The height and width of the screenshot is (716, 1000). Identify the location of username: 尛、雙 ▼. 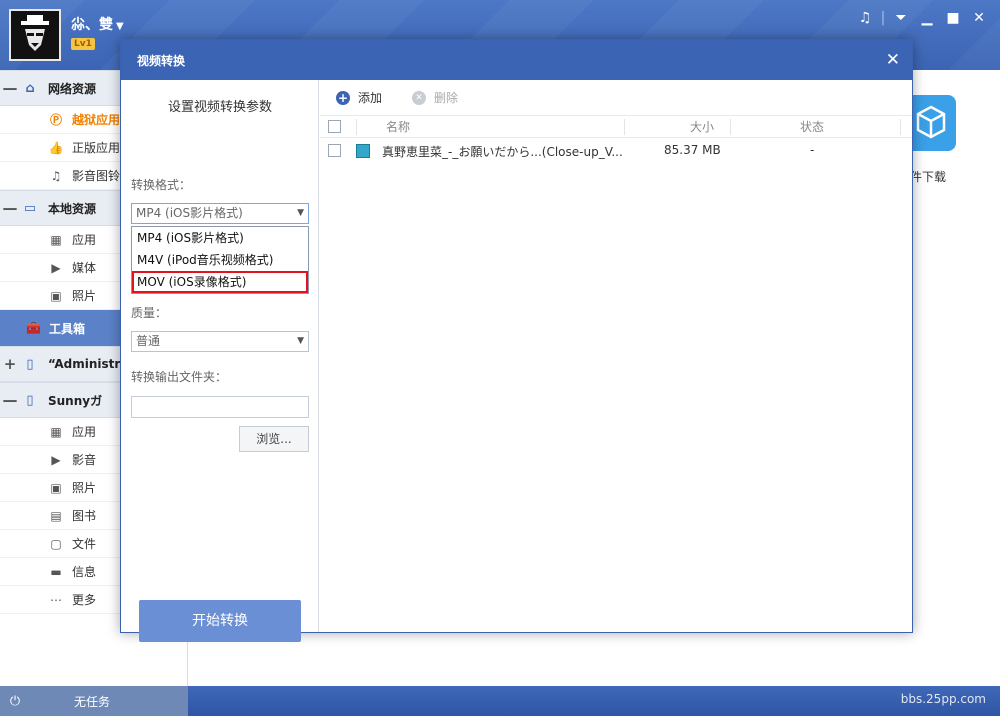
(97, 24).